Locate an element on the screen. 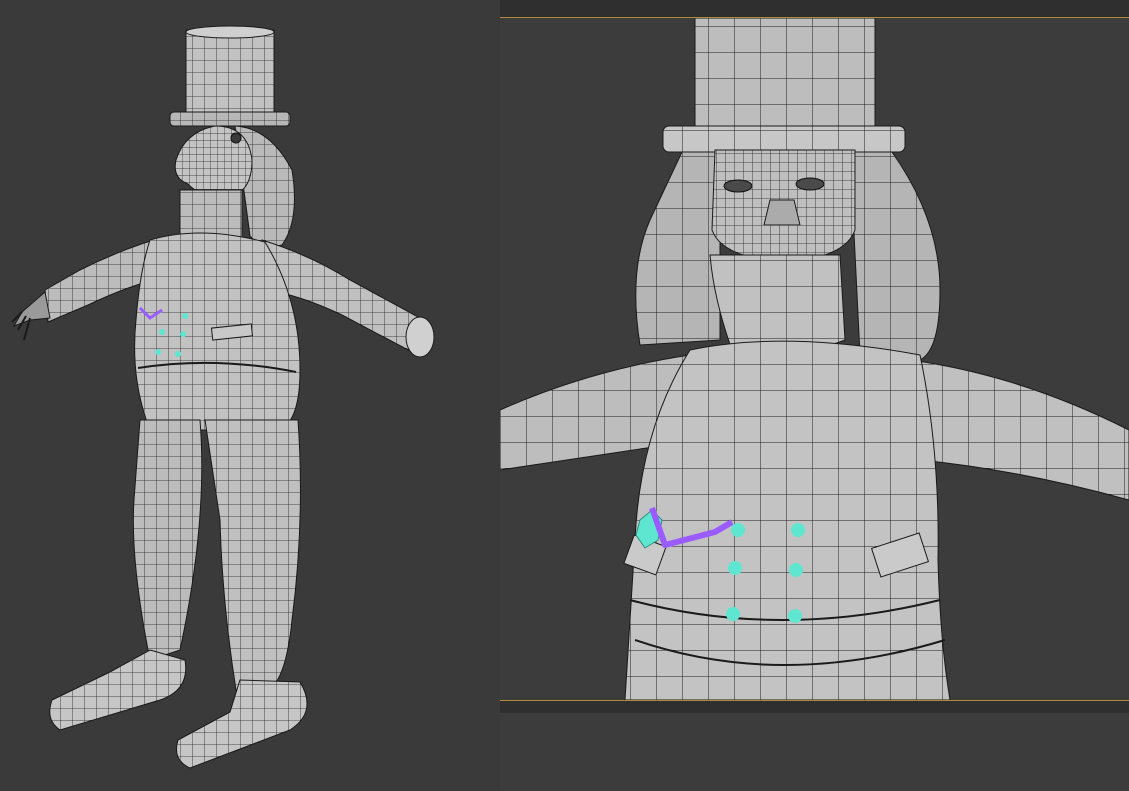  foot-right is located at coordinates (242, 724).